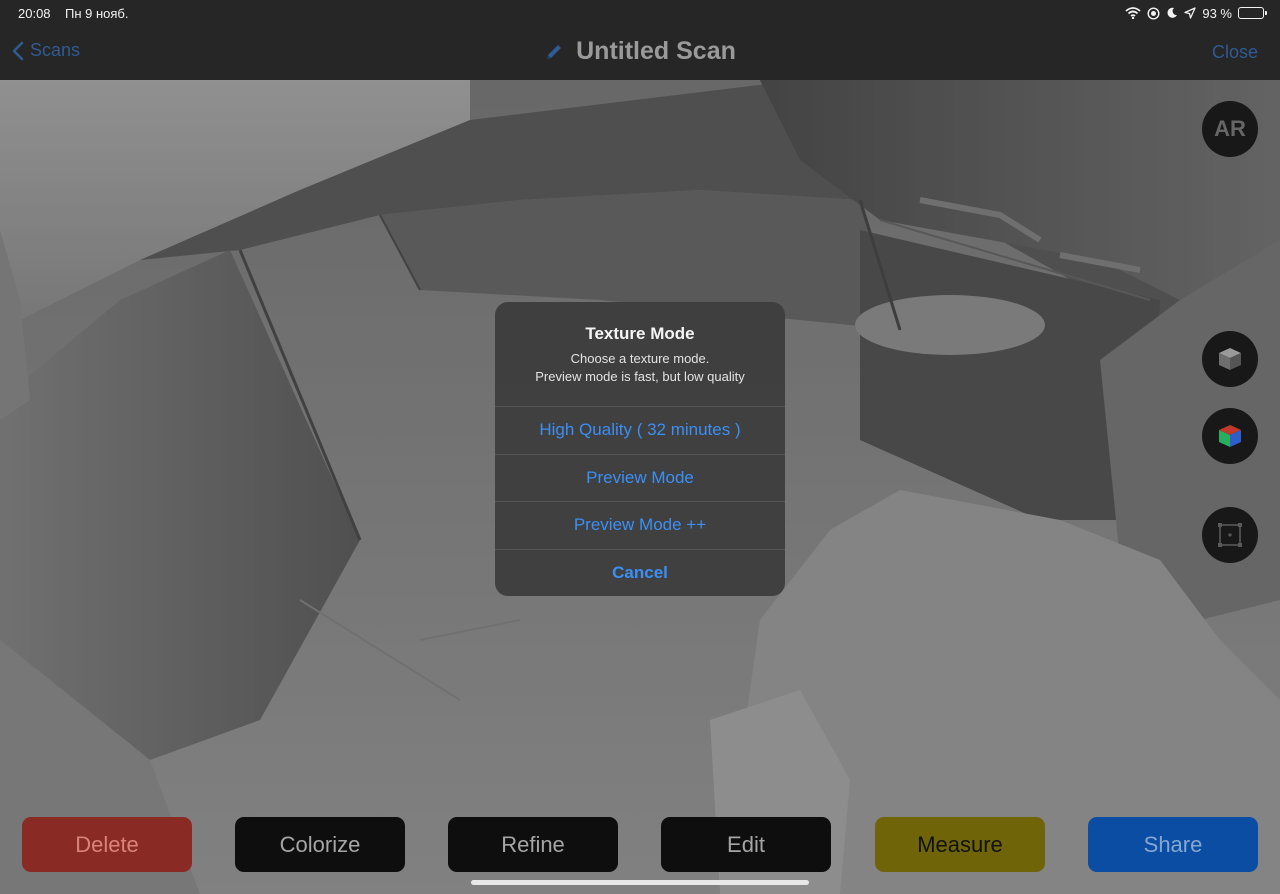 Image resolution: width=1280 pixels, height=894 pixels. I want to click on pencil-icon, so click(554, 51).